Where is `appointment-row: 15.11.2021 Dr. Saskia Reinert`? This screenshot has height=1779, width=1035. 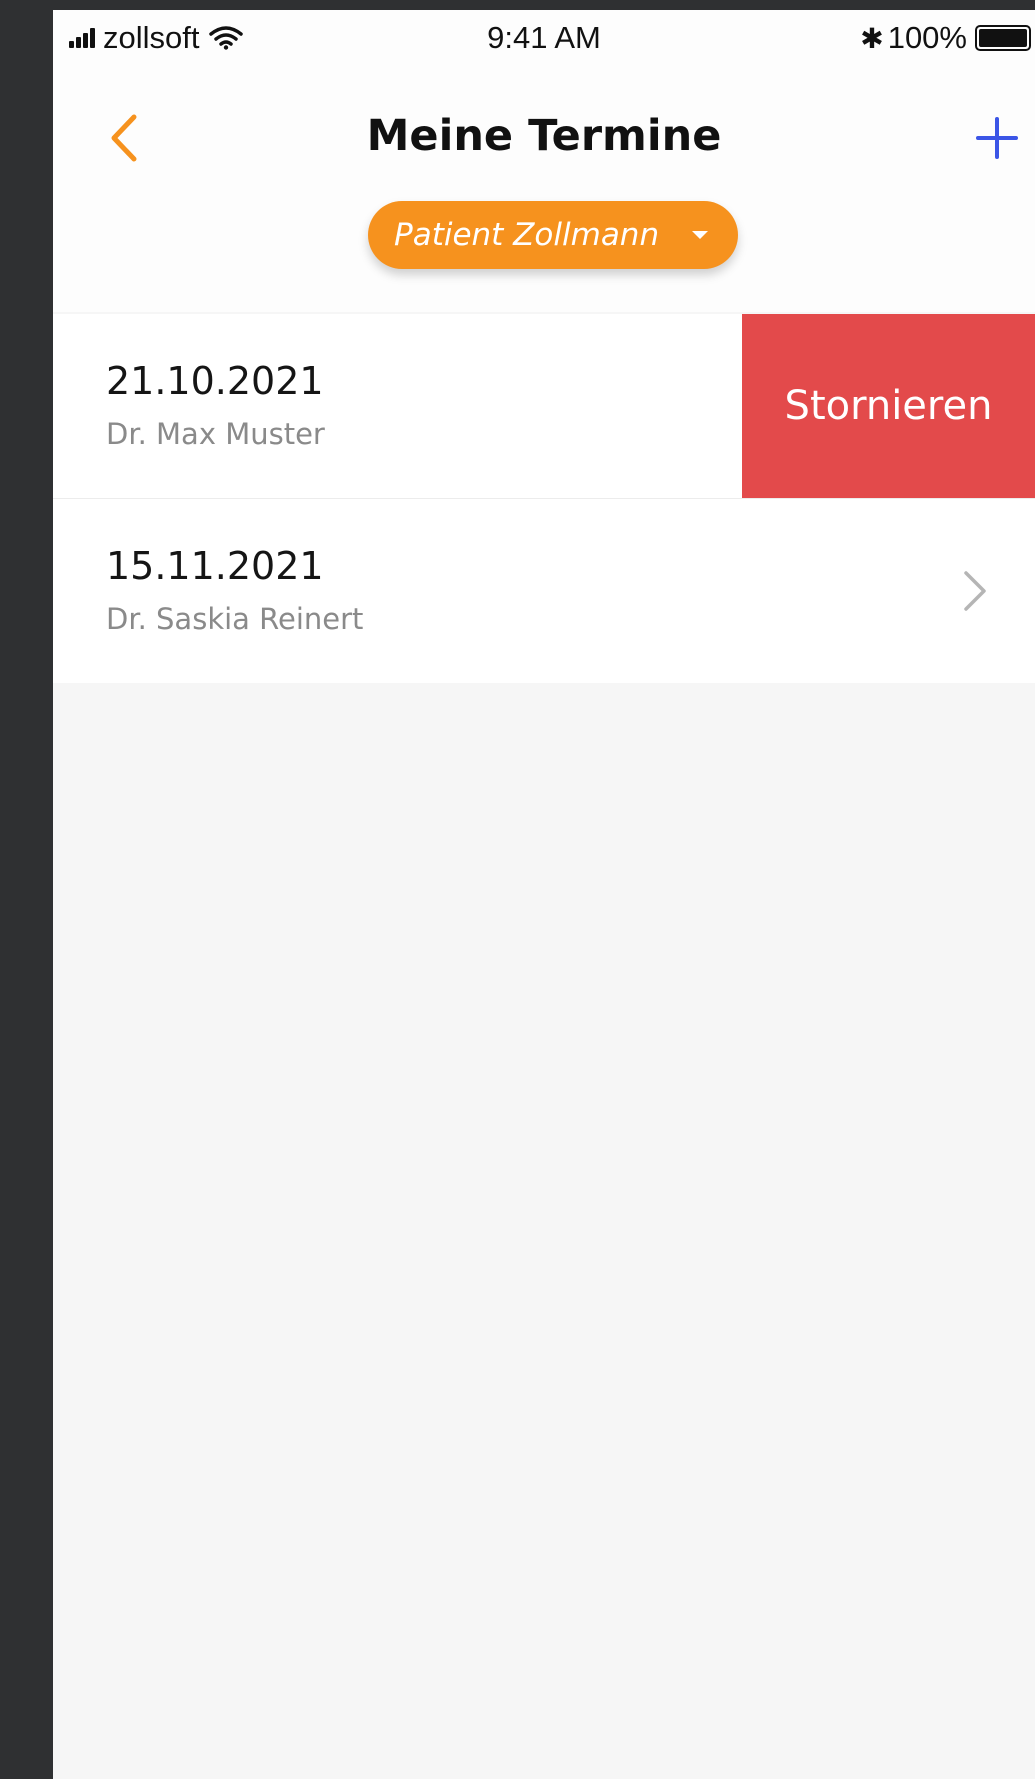 appointment-row: 15.11.2021 Dr. Saskia Reinert is located at coordinates (544, 590).